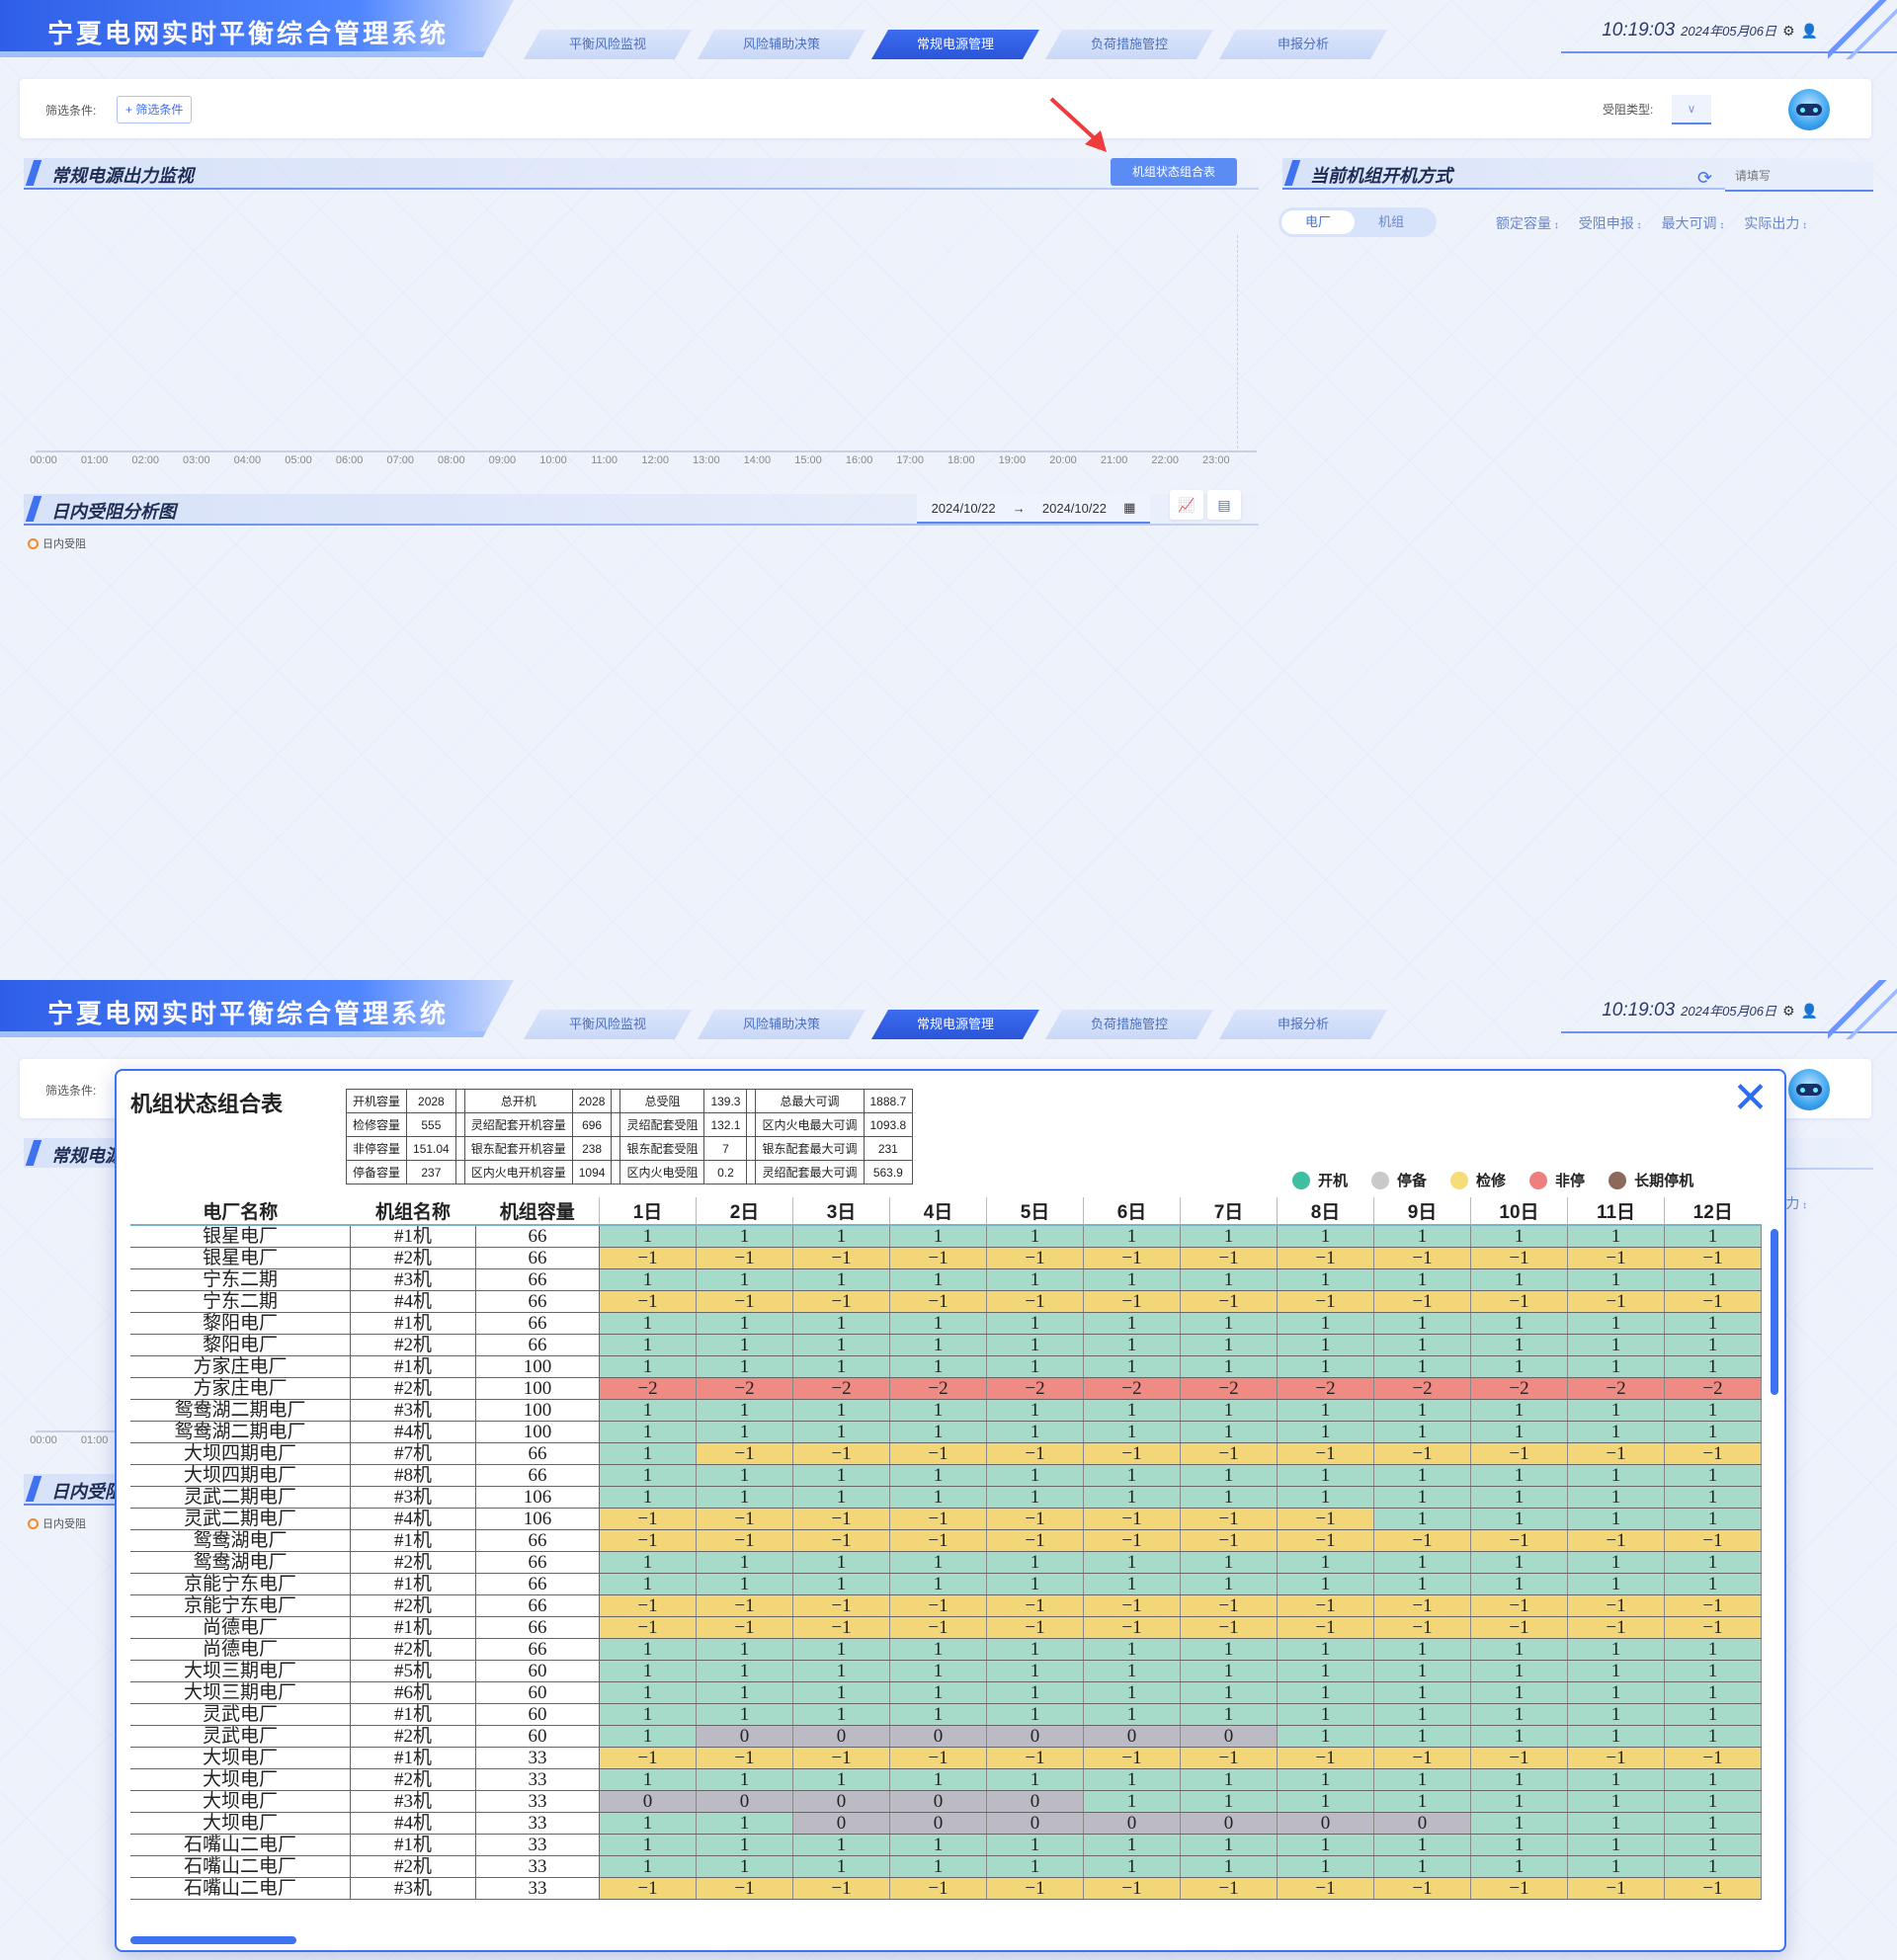 The width and height of the screenshot is (1897, 1960). Describe the element at coordinates (413, 1211) in the screenshot. I see `column-header: 机组名称` at that location.